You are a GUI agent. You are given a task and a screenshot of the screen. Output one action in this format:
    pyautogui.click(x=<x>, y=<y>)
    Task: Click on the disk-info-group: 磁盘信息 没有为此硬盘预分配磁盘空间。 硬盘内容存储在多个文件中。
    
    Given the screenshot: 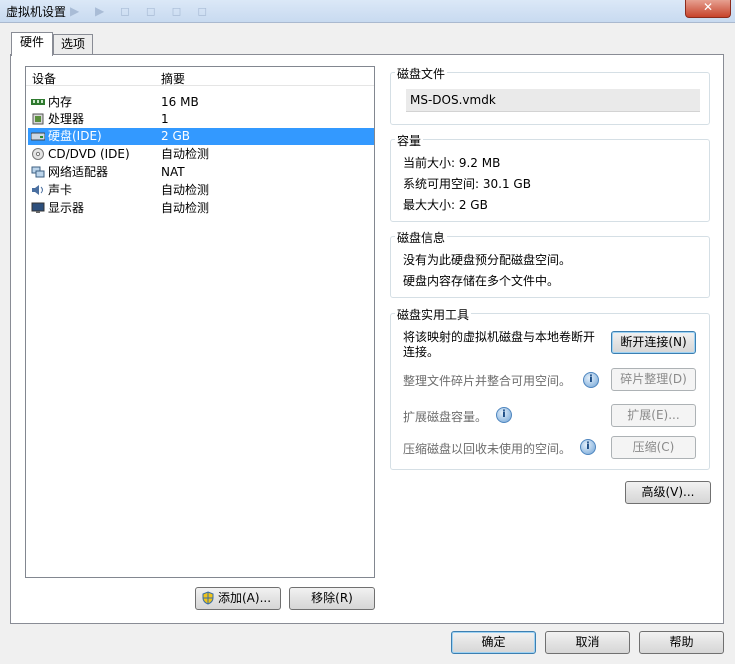 What is the action you would take?
    pyautogui.click(x=550, y=263)
    